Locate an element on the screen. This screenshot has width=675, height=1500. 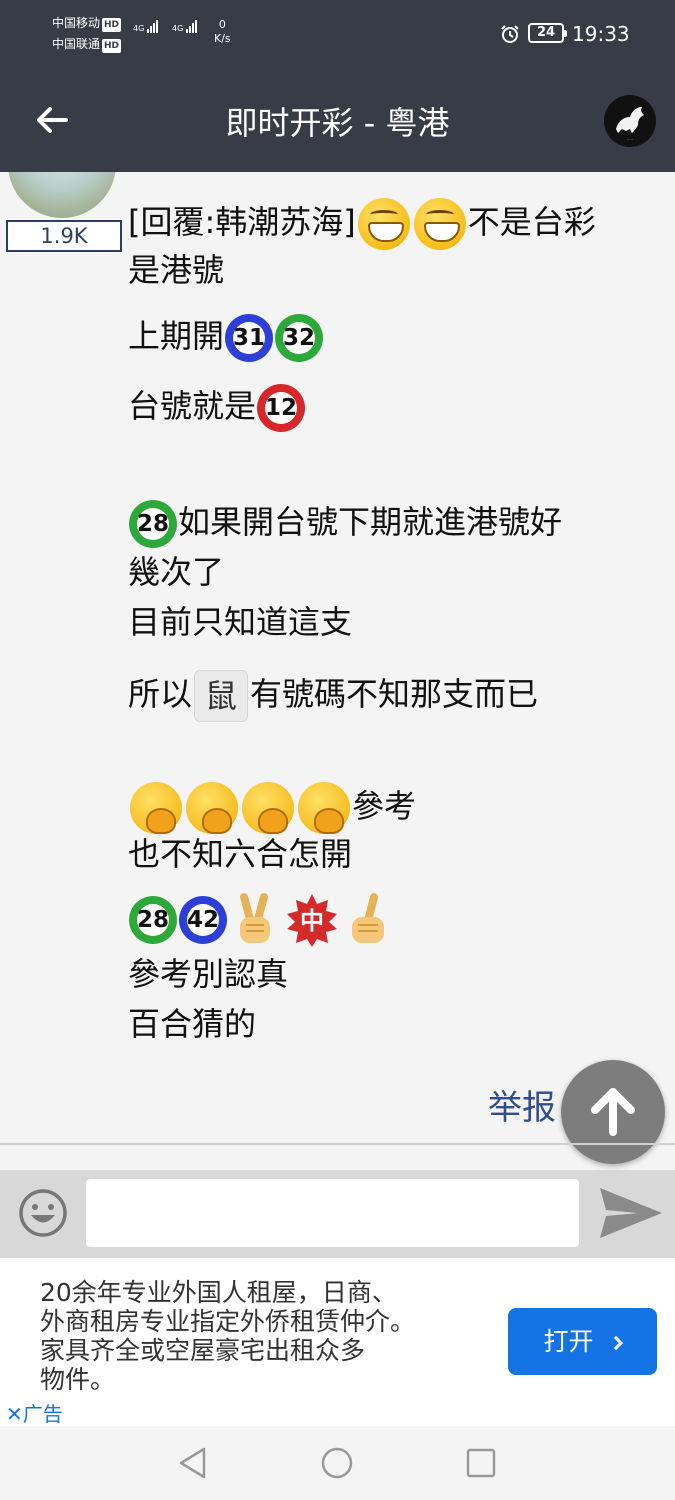
avatar is located at coordinates (62, 195).